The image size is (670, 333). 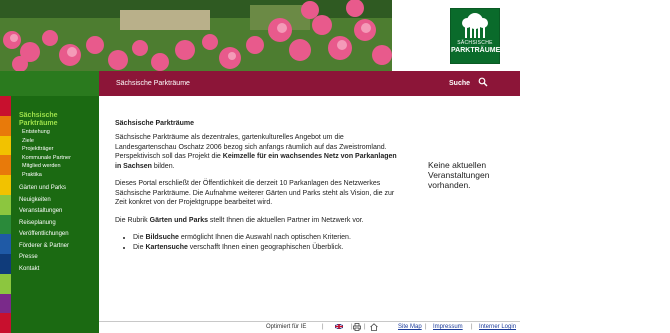 I want to click on sidebar-subitem-mitglied-werden: Mitglied werden, so click(x=55, y=166).